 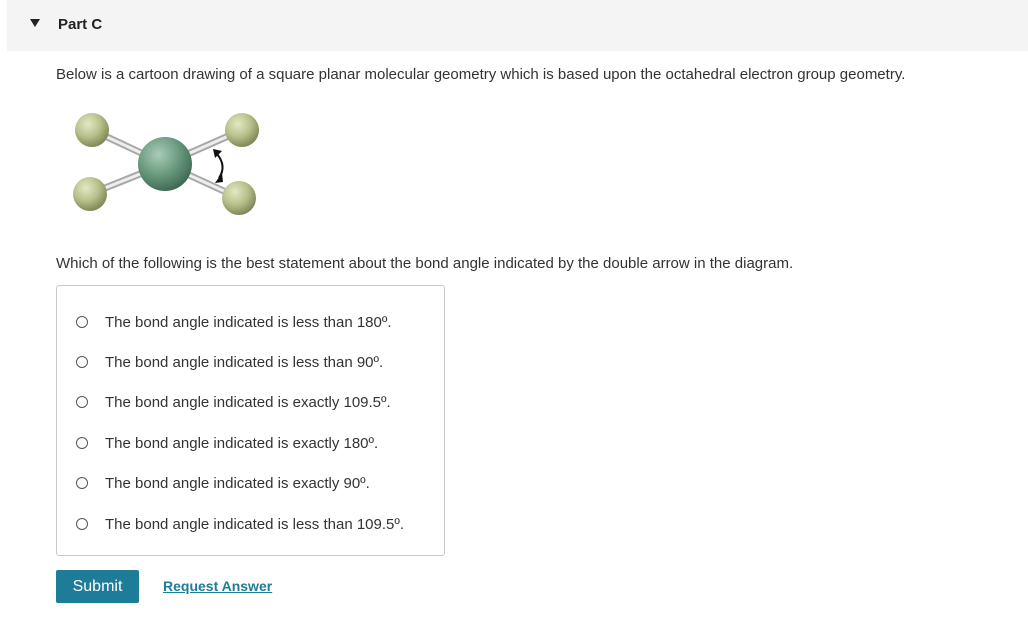 What do you see at coordinates (92, 130) in the screenshot?
I see `ligand-atom-top-left` at bounding box center [92, 130].